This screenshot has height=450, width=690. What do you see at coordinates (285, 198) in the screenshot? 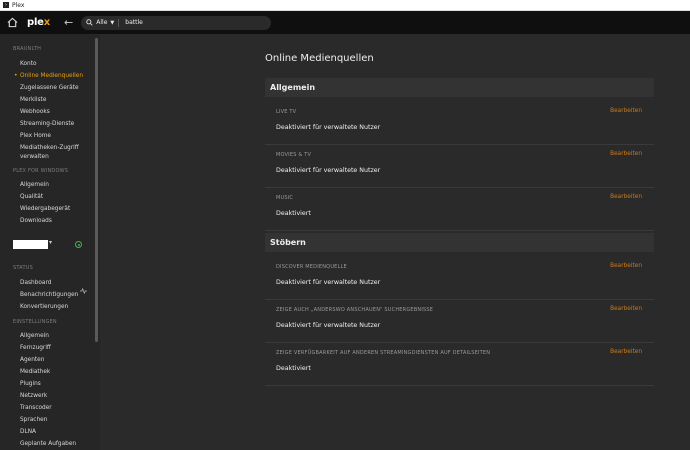
I see `setting-label: MUSIC` at bounding box center [285, 198].